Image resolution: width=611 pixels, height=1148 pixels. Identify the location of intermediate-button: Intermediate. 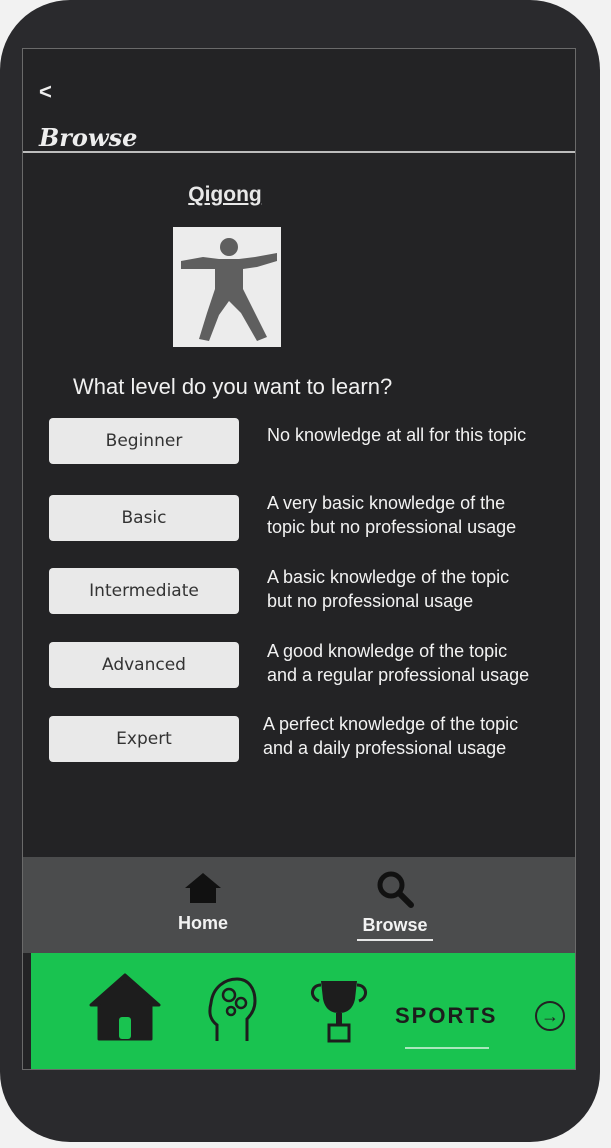
(144, 591).